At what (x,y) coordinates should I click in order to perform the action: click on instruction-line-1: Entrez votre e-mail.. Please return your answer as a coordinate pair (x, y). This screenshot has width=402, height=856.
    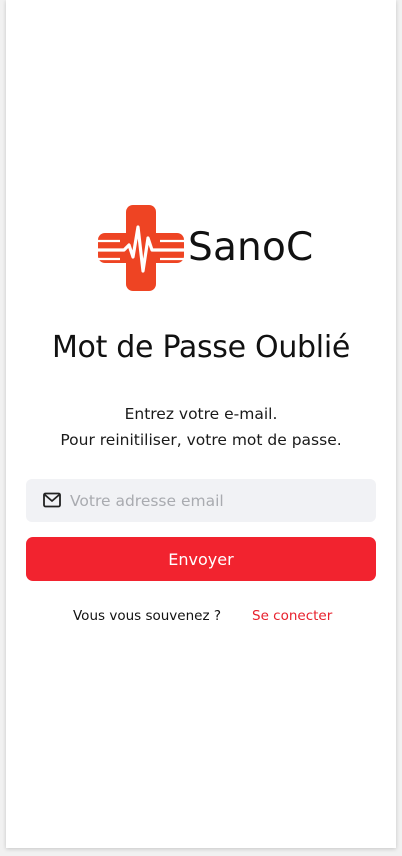
    Looking at the image, I should click on (201, 414).